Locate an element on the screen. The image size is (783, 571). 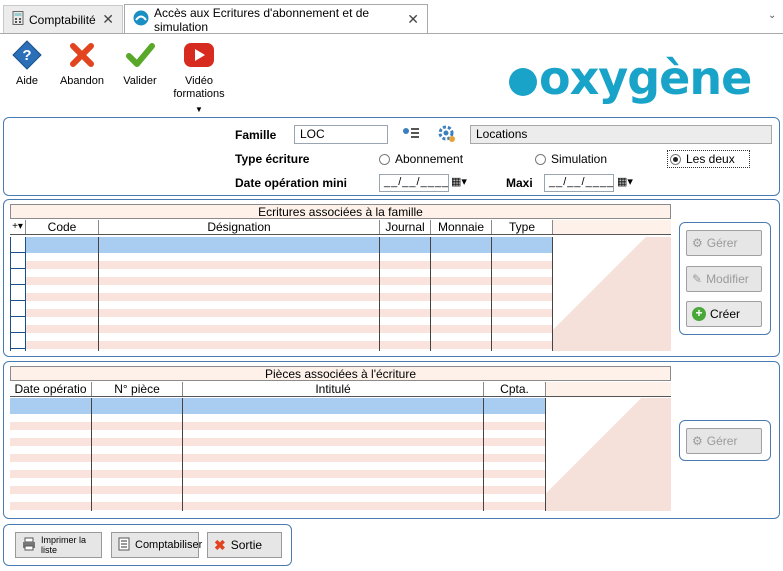
video-training-button: Vidéo formations ▼ is located at coordinates (199, 78).